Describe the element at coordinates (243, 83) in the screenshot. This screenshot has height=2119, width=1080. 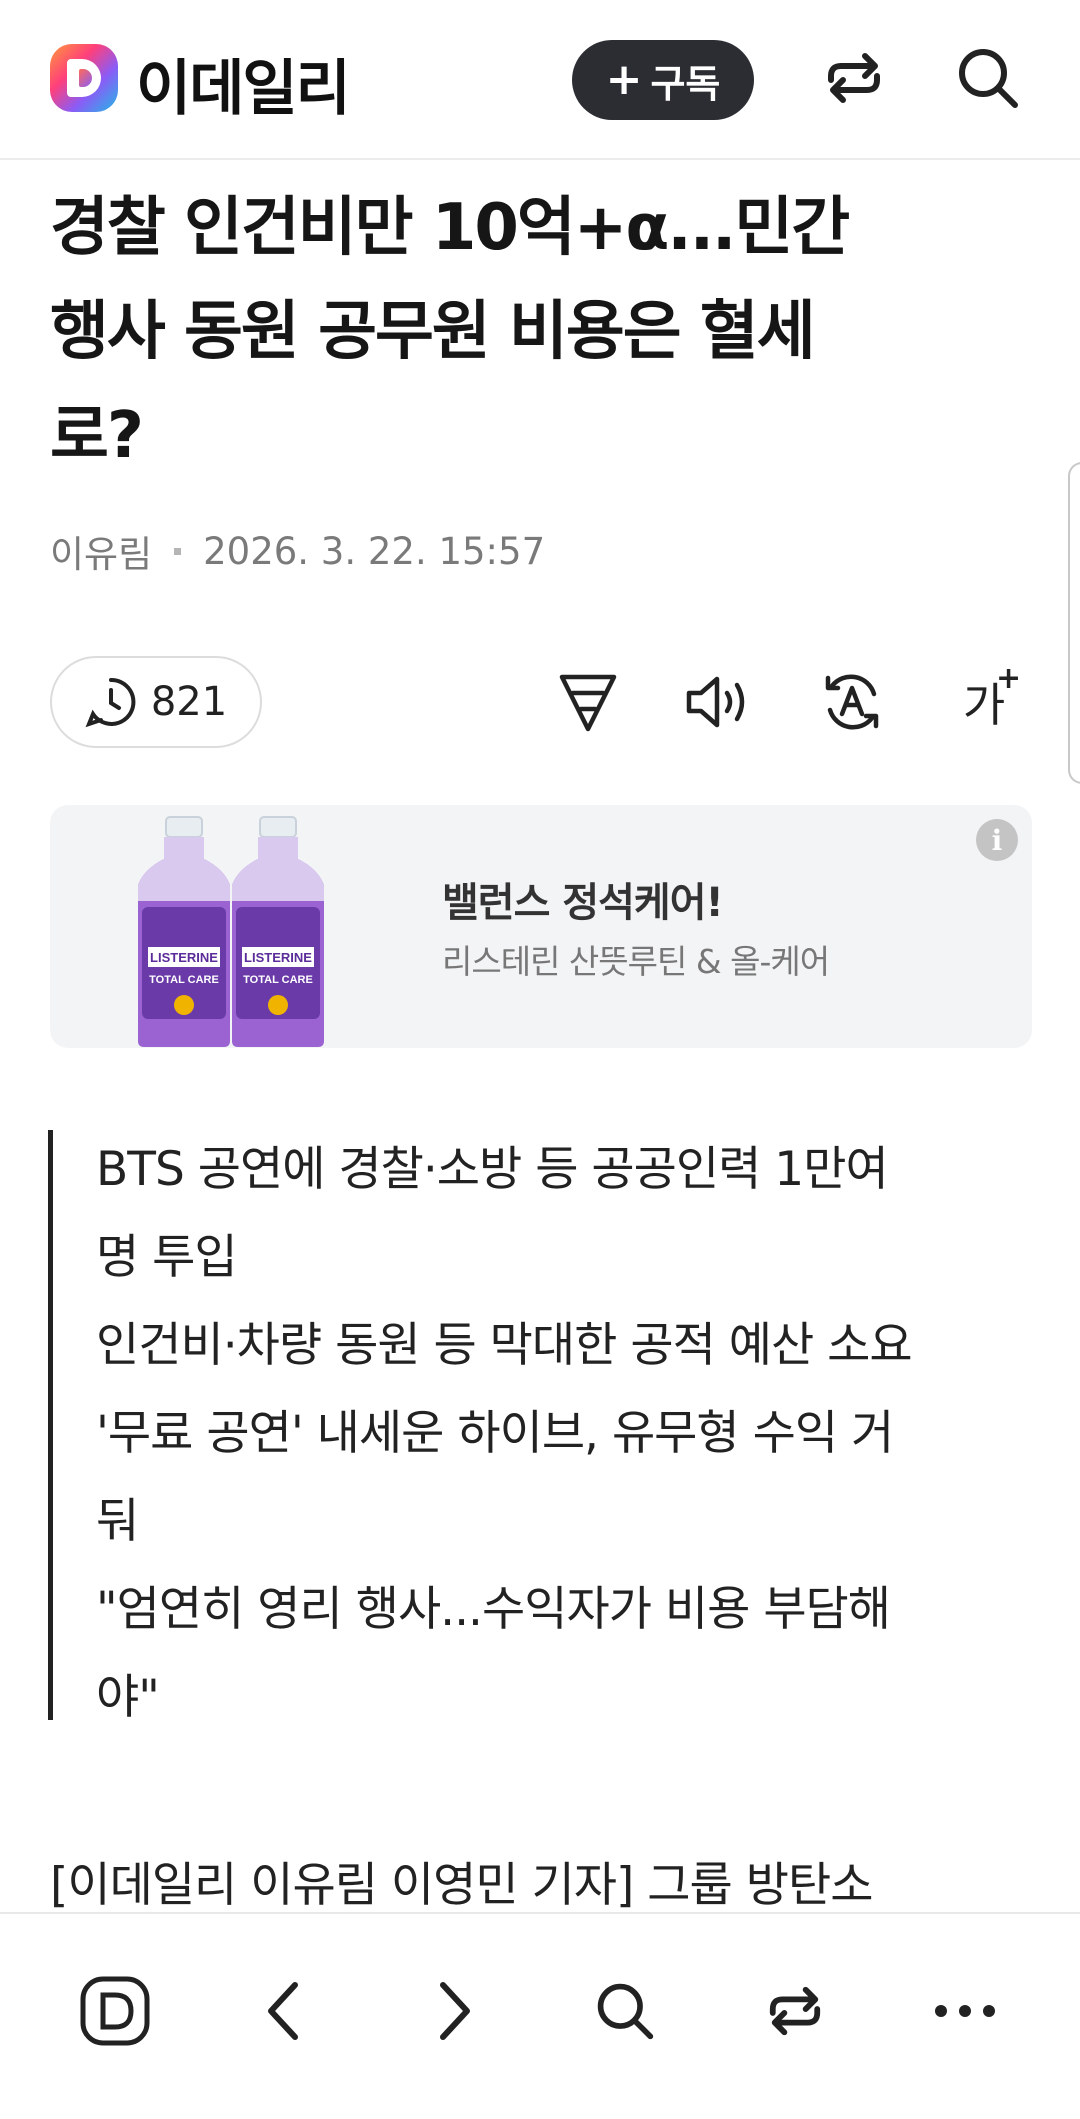
I see `brand-name: 이데일리` at that location.